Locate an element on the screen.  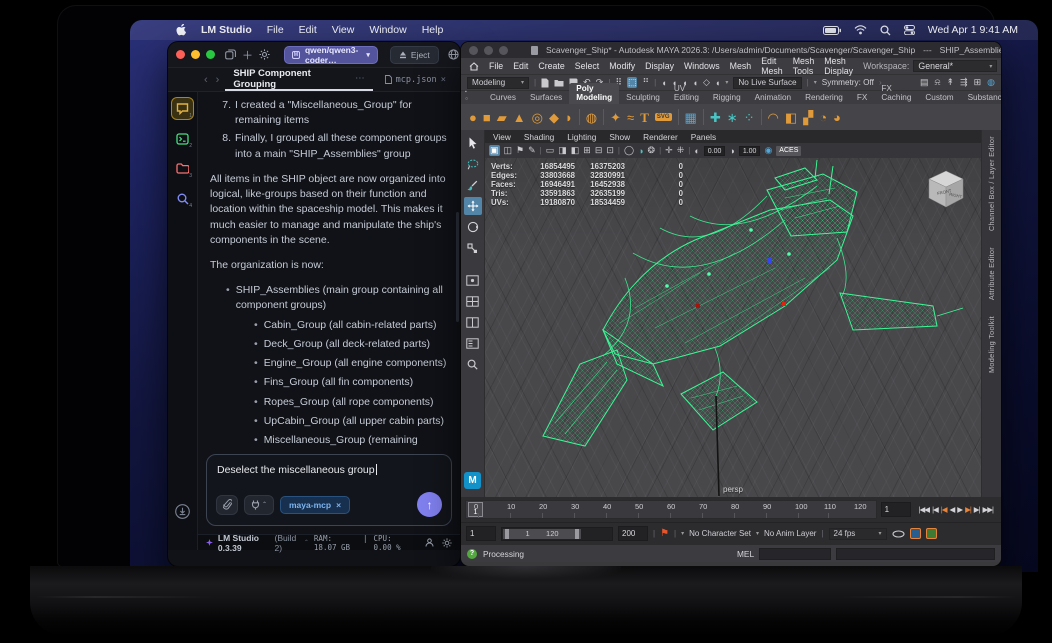
arc-curve-icon: ◠ is located at coordinates (773, 117).